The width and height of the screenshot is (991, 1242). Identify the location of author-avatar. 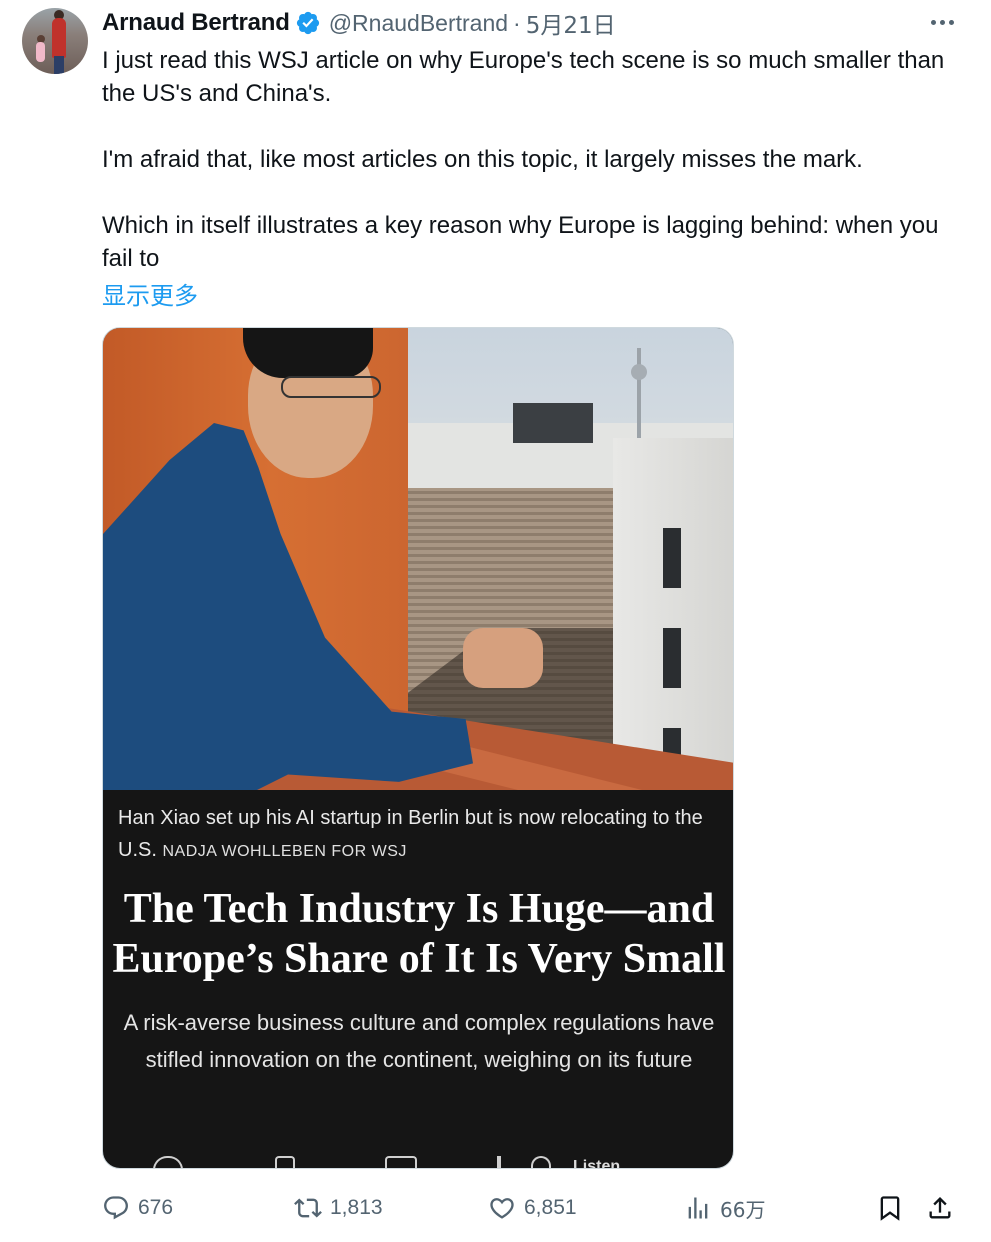
(55, 41).